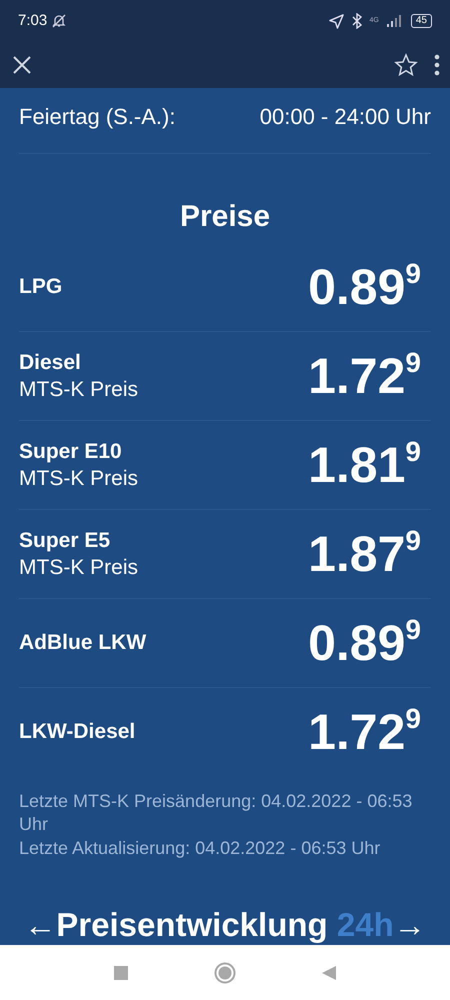  I want to click on location-icon, so click(336, 21).